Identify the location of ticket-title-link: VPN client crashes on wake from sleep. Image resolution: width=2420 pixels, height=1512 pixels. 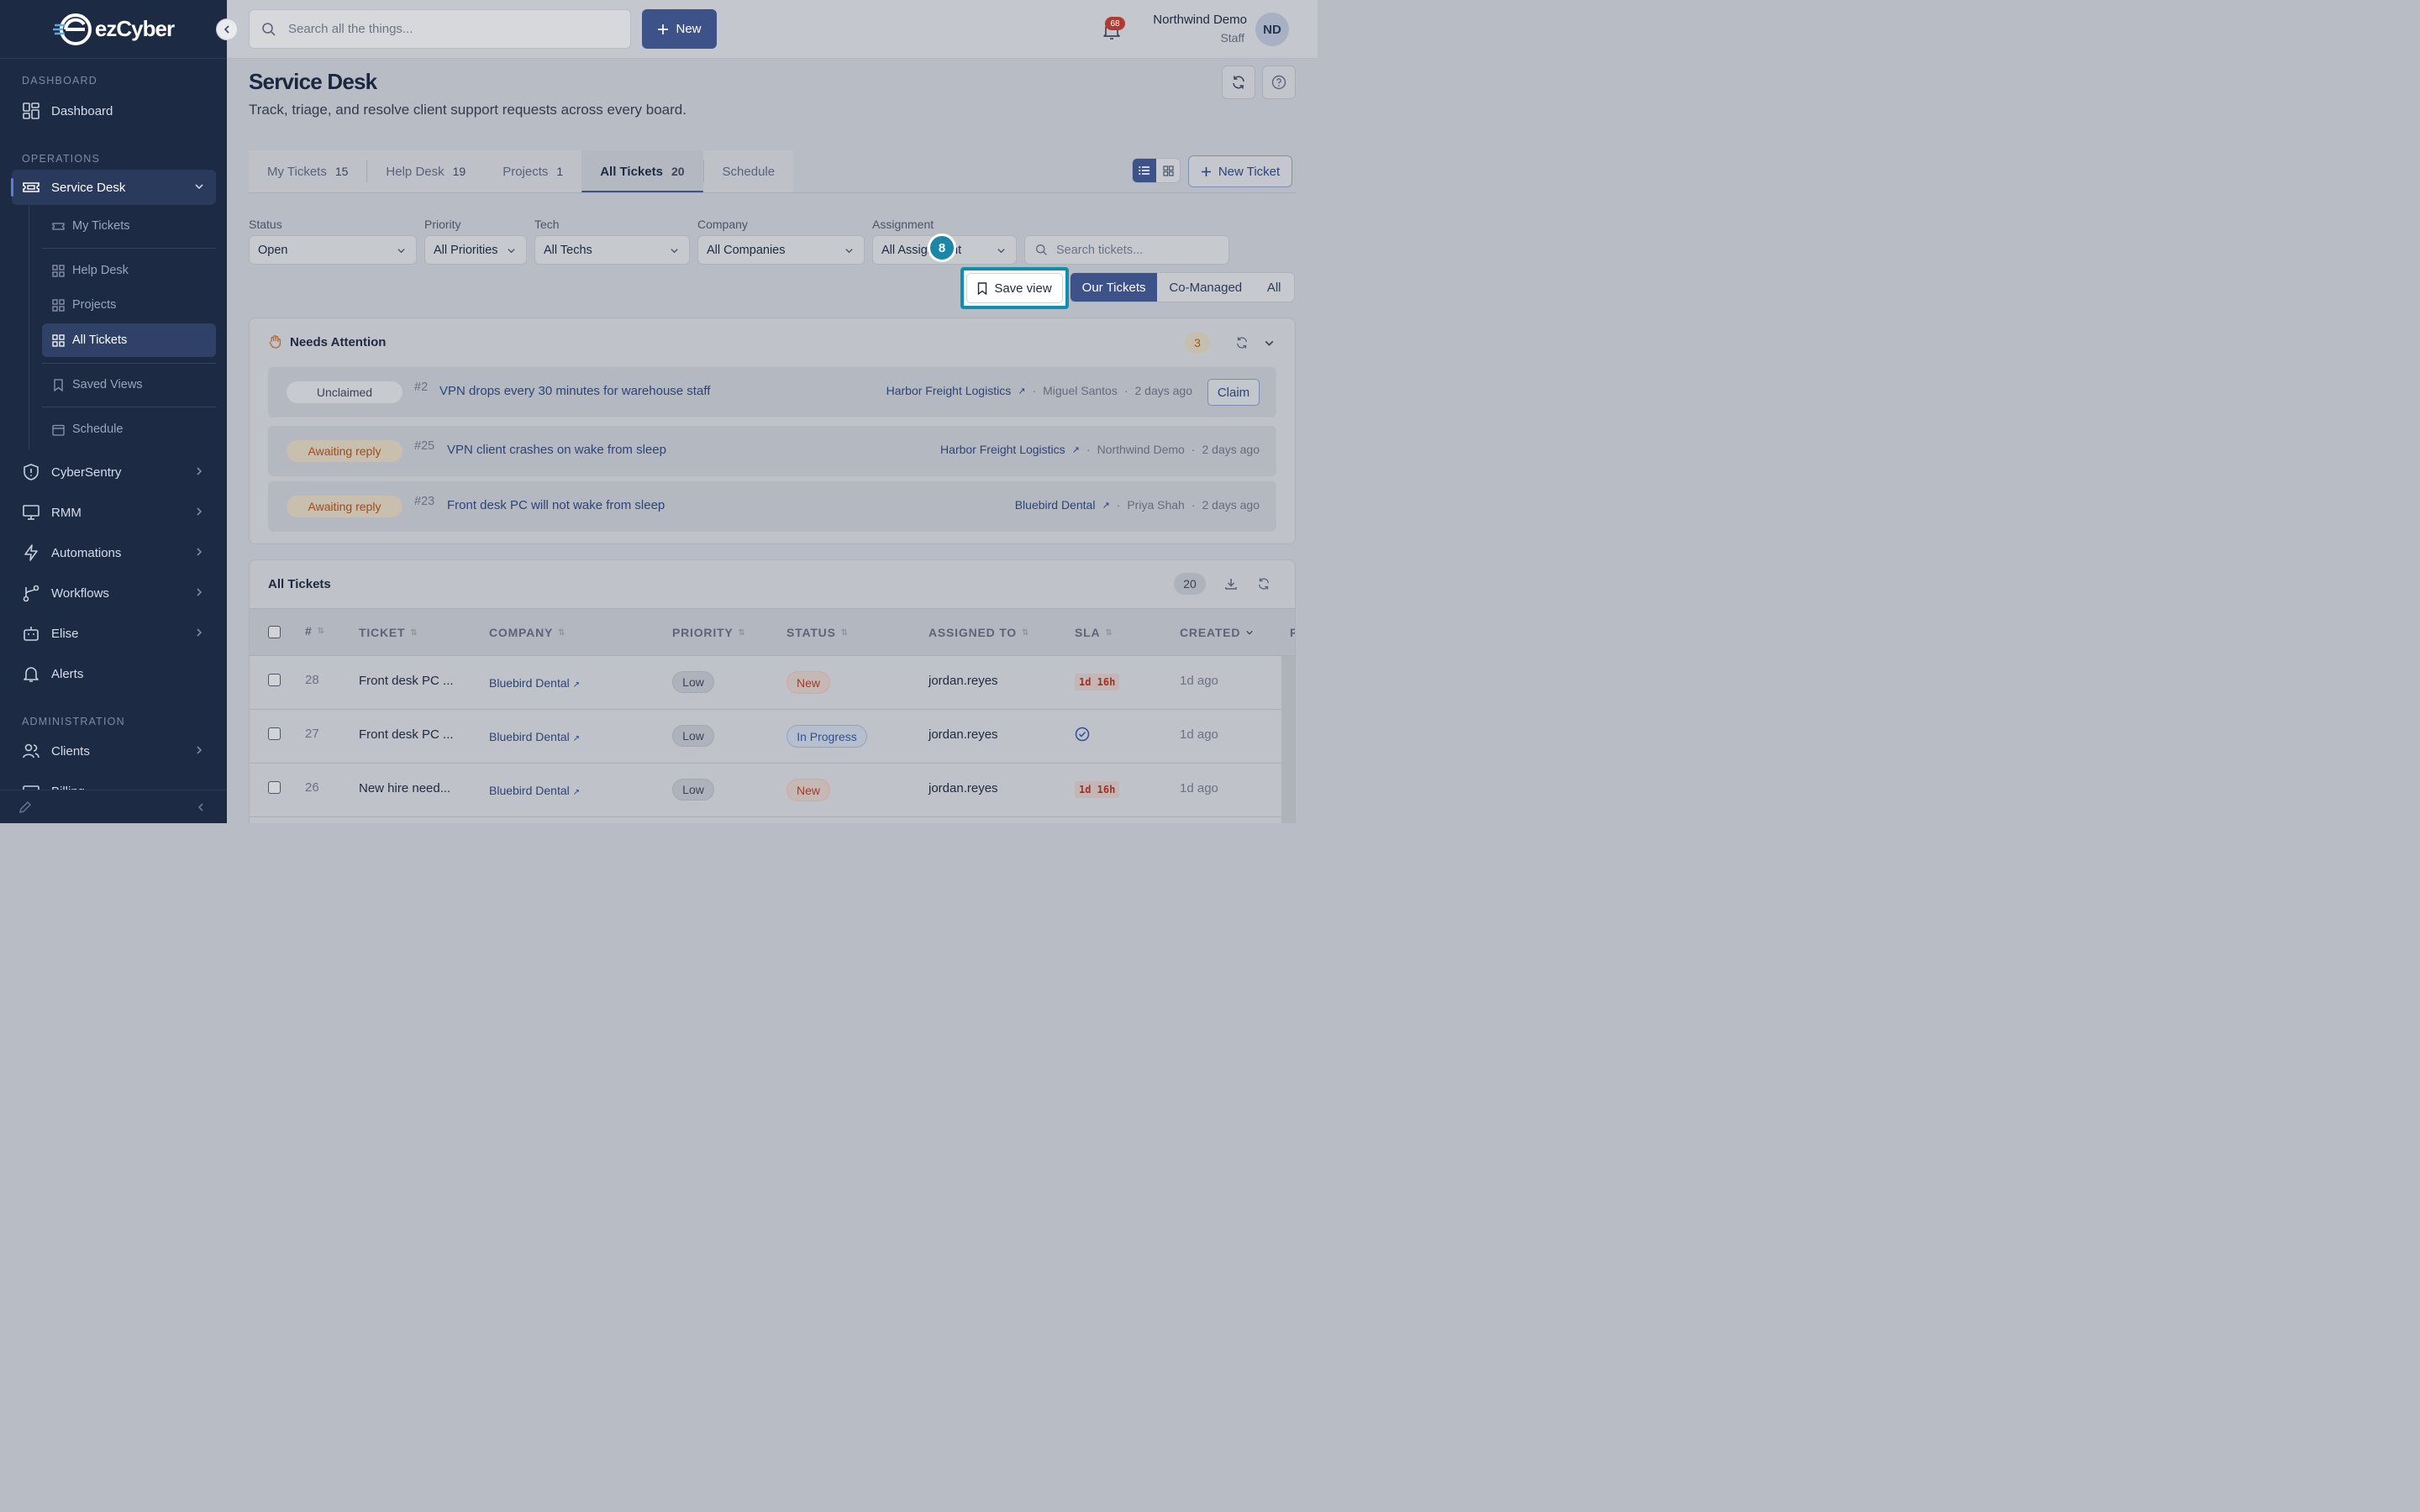
(556, 450).